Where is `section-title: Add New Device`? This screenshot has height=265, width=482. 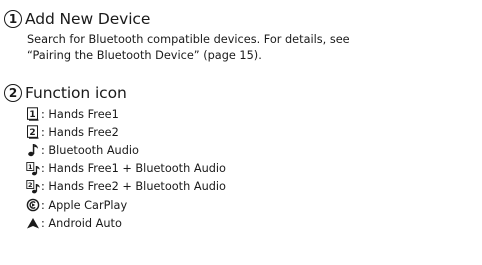
section-title: Add New Device is located at coordinates (88, 19).